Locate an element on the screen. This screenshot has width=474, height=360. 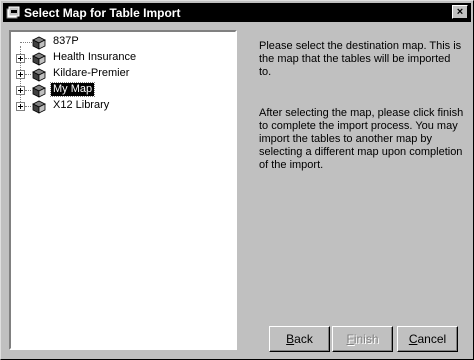
tree-item-label: 837P is located at coordinates (66, 41).